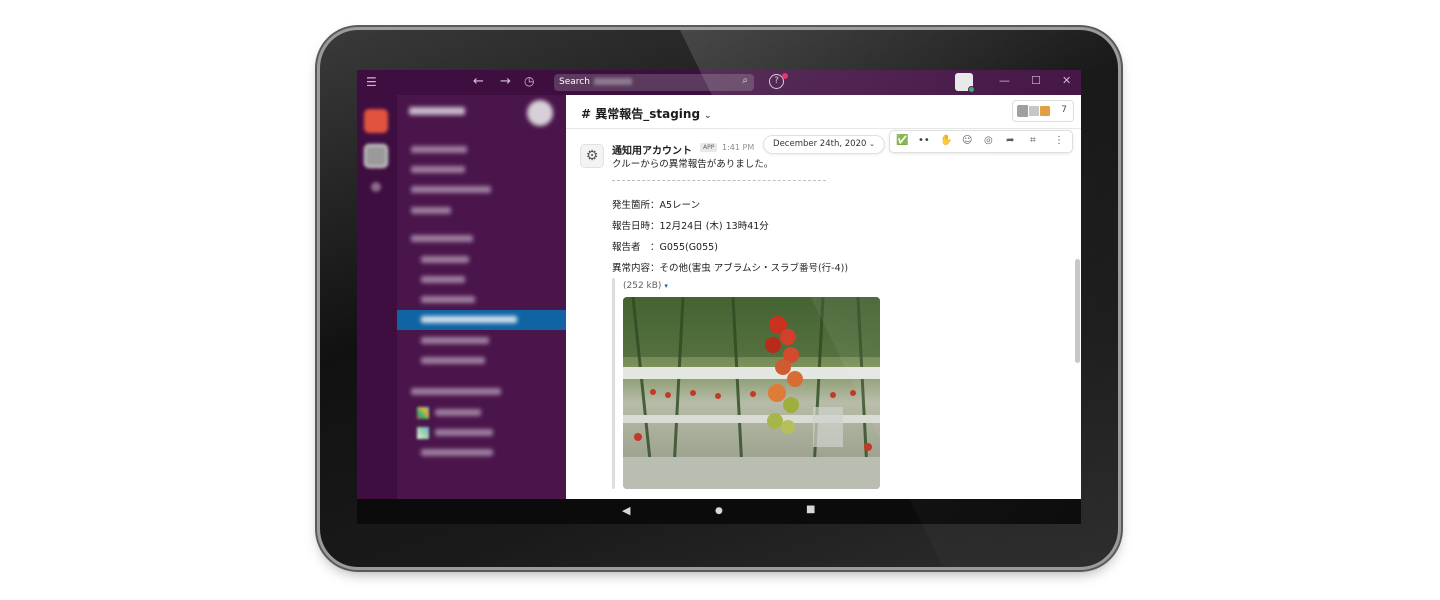 The height and width of the screenshot is (600, 1440). Describe the element at coordinates (1059, 140) in the screenshot. I see `more-actions-icon: ⋮` at that location.